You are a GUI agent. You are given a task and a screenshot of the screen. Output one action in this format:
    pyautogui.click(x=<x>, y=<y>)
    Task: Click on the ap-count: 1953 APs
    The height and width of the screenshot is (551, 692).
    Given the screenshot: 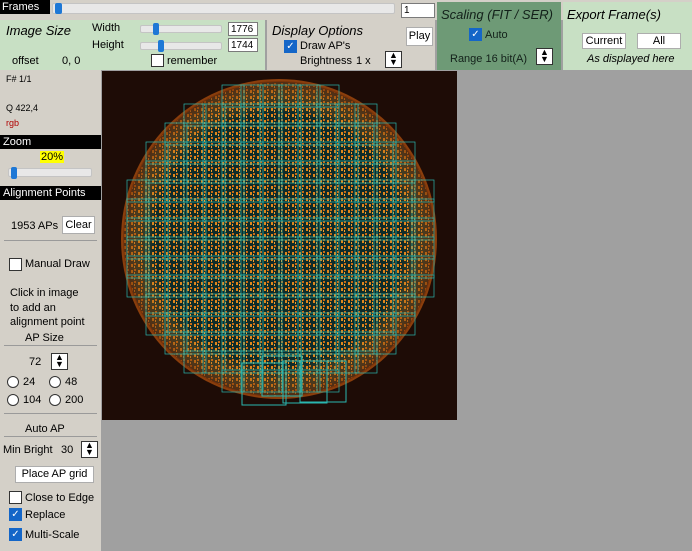 What is the action you would take?
    pyautogui.click(x=35, y=226)
    